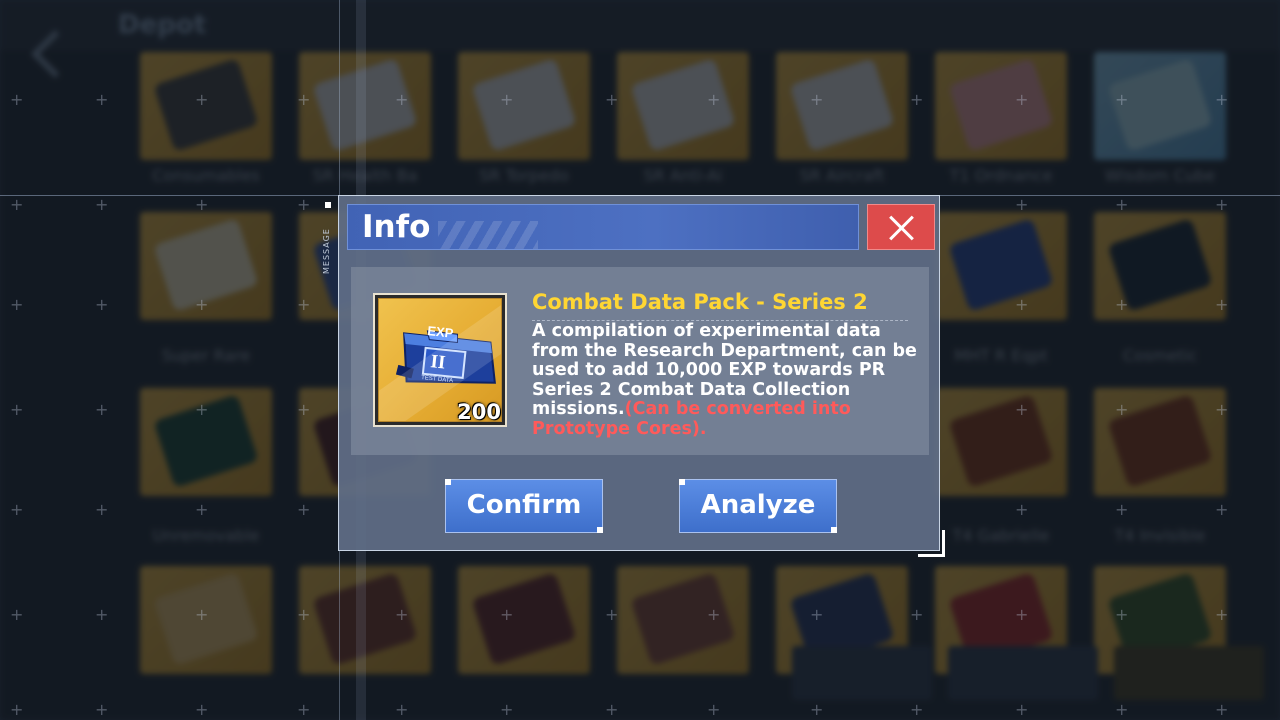  I want to click on item-icon-frame: EXP II TEST DATA 200, so click(440, 360).